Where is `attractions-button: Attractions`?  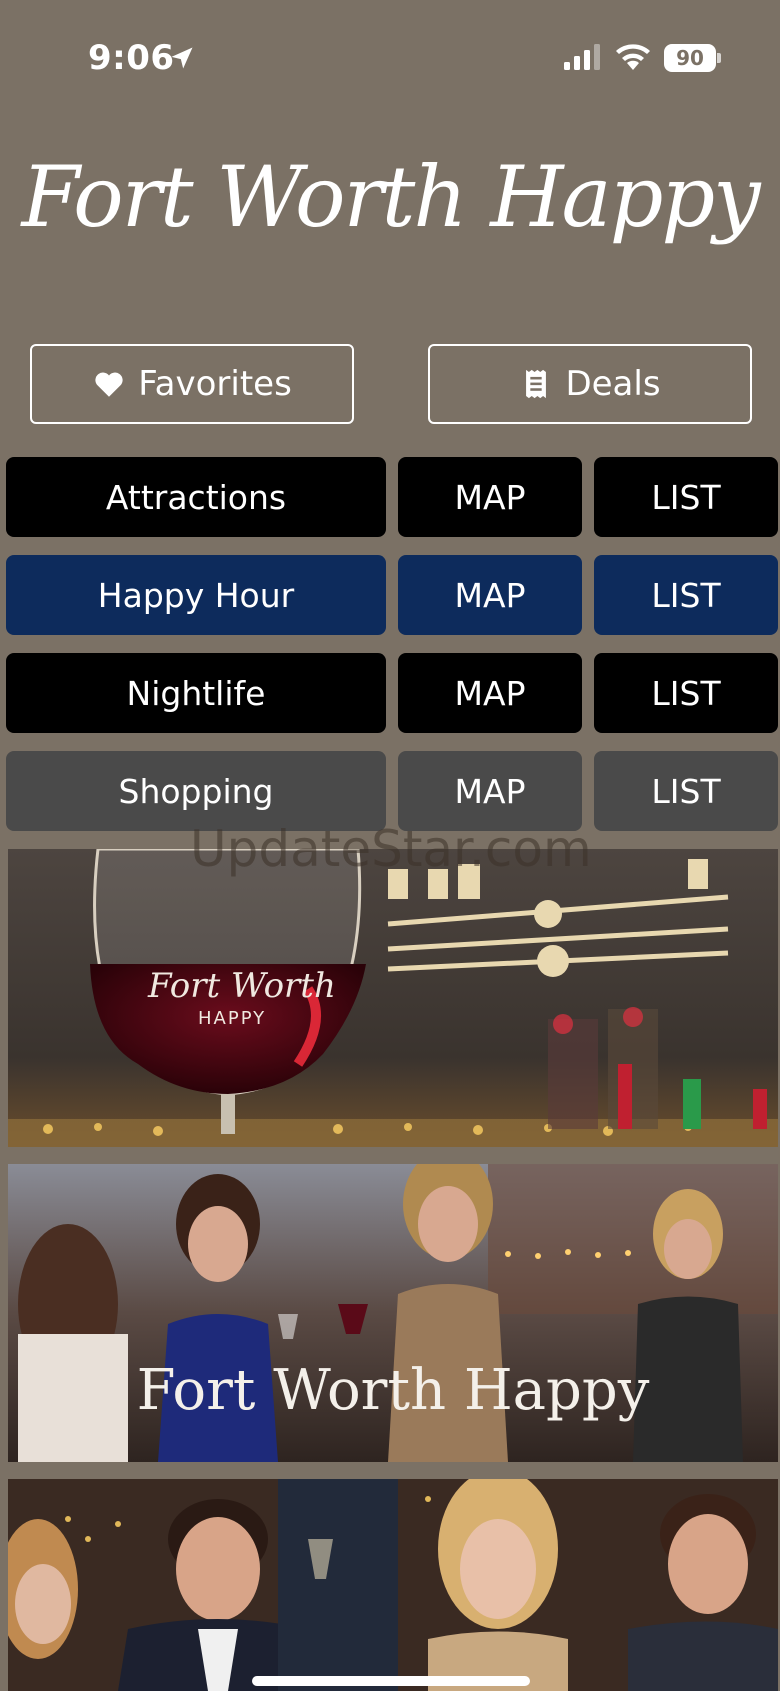 attractions-button: Attractions is located at coordinates (196, 497).